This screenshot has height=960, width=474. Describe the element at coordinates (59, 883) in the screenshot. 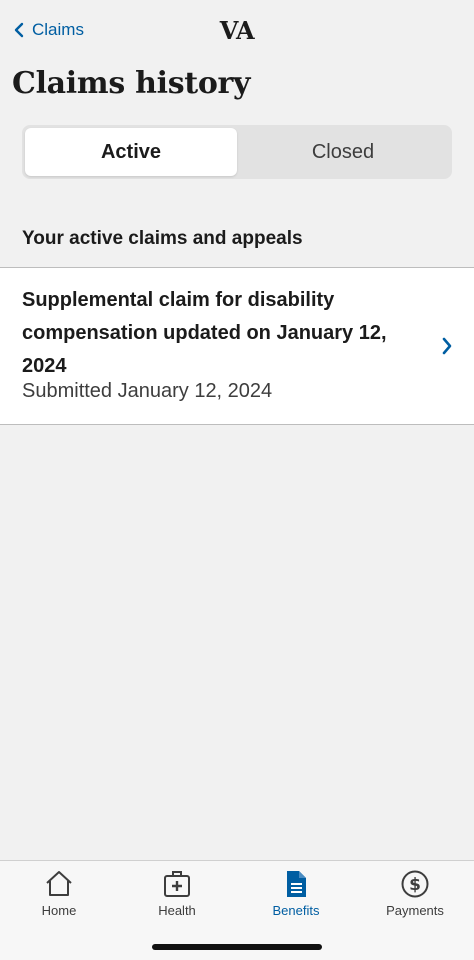

I see `home-icon` at that location.